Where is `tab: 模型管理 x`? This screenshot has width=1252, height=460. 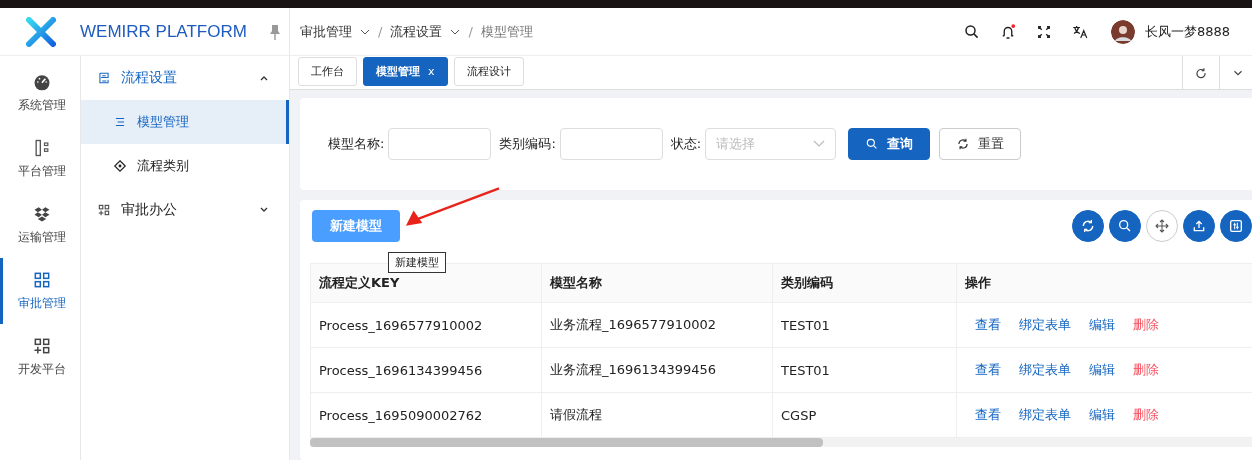 tab: 模型管理 x is located at coordinates (405, 71).